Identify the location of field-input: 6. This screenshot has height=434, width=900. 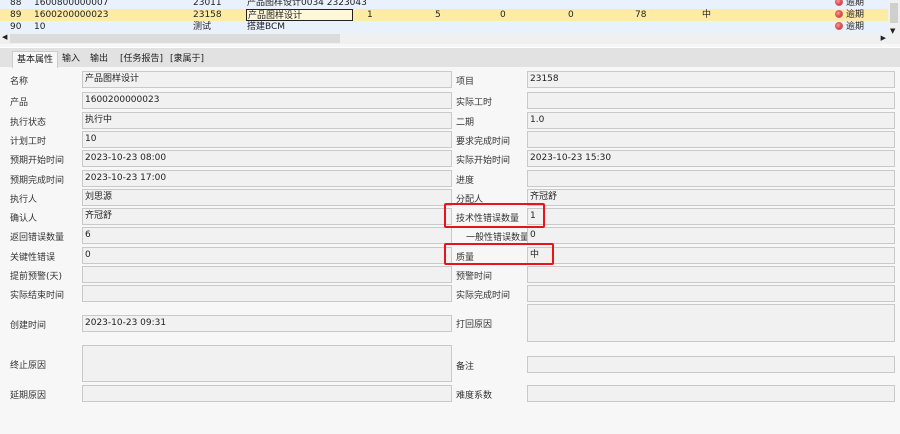
(267, 235).